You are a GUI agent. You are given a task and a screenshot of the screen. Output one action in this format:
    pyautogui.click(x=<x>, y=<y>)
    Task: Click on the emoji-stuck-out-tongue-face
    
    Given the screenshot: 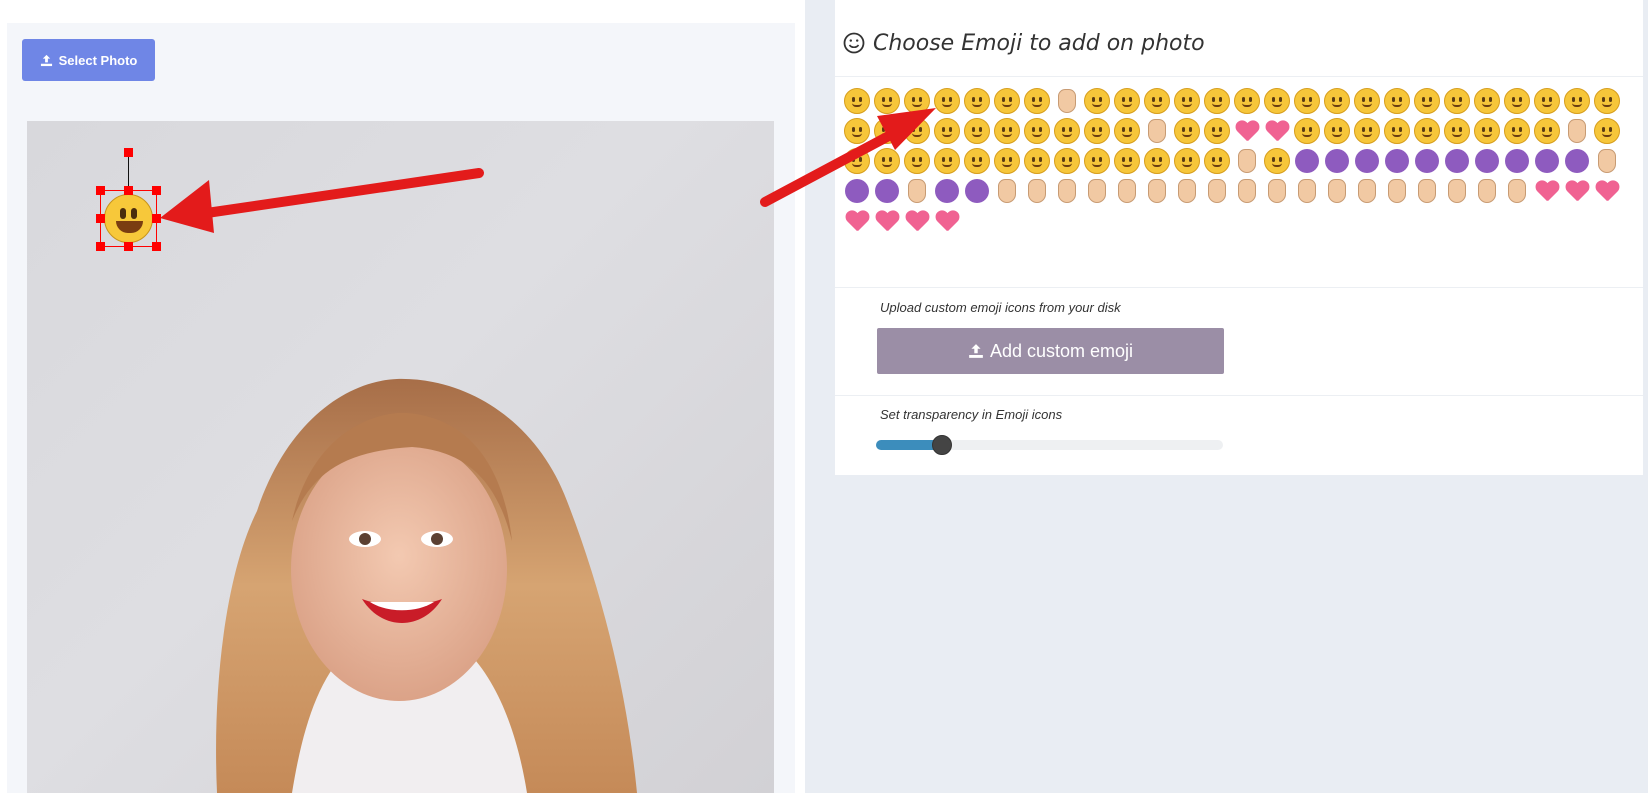 What is the action you would take?
    pyautogui.click(x=1247, y=101)
    